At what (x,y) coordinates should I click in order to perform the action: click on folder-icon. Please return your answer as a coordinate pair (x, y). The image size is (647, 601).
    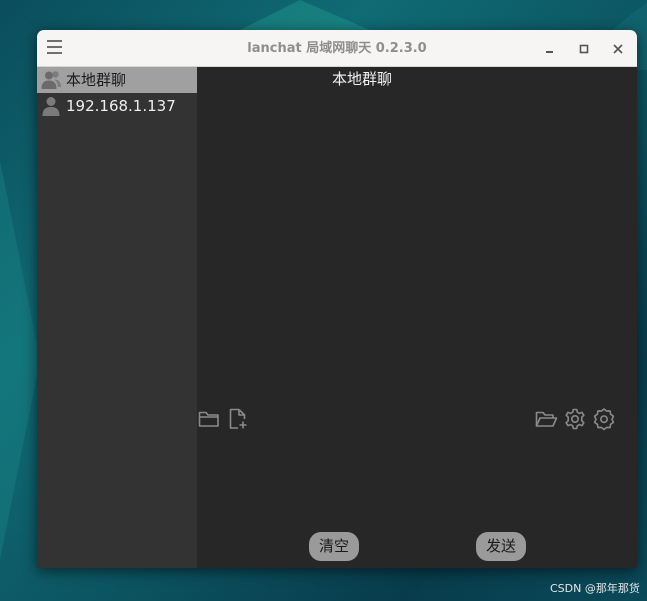
    Looking at the image, I should click on (209, 419).